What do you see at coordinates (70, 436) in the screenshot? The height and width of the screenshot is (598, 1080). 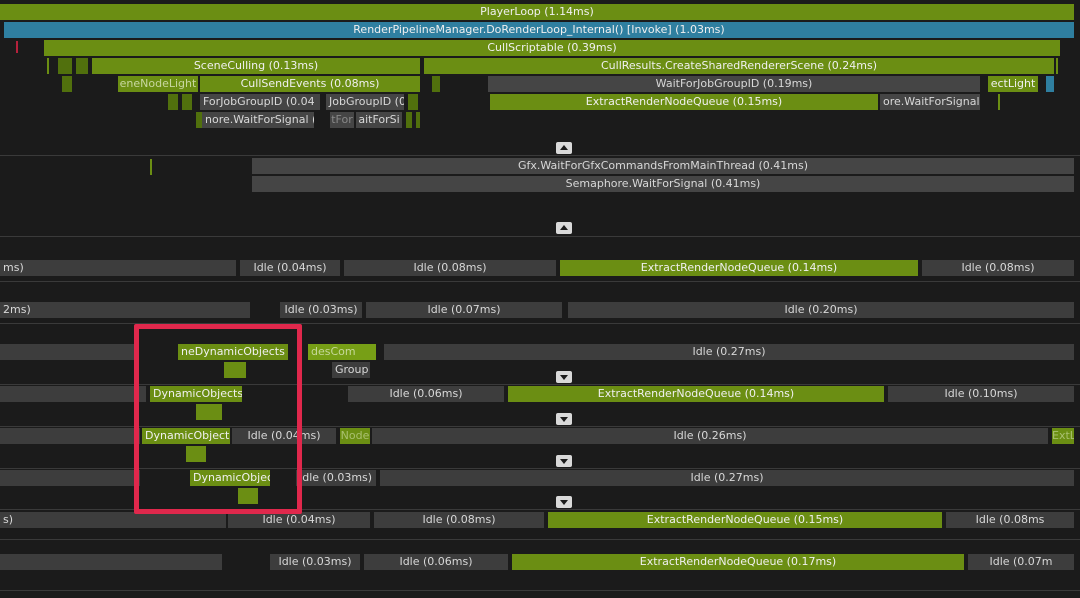 I see `marker-w5-pre` at bounding box center [70, 436].